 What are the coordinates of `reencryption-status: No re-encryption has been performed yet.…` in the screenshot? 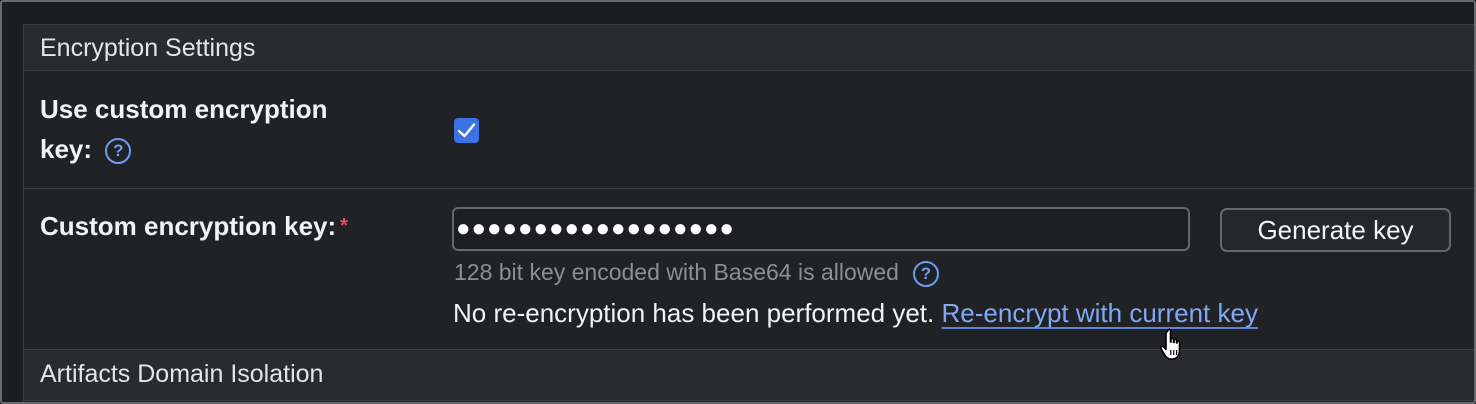 It's located at (855, 313).